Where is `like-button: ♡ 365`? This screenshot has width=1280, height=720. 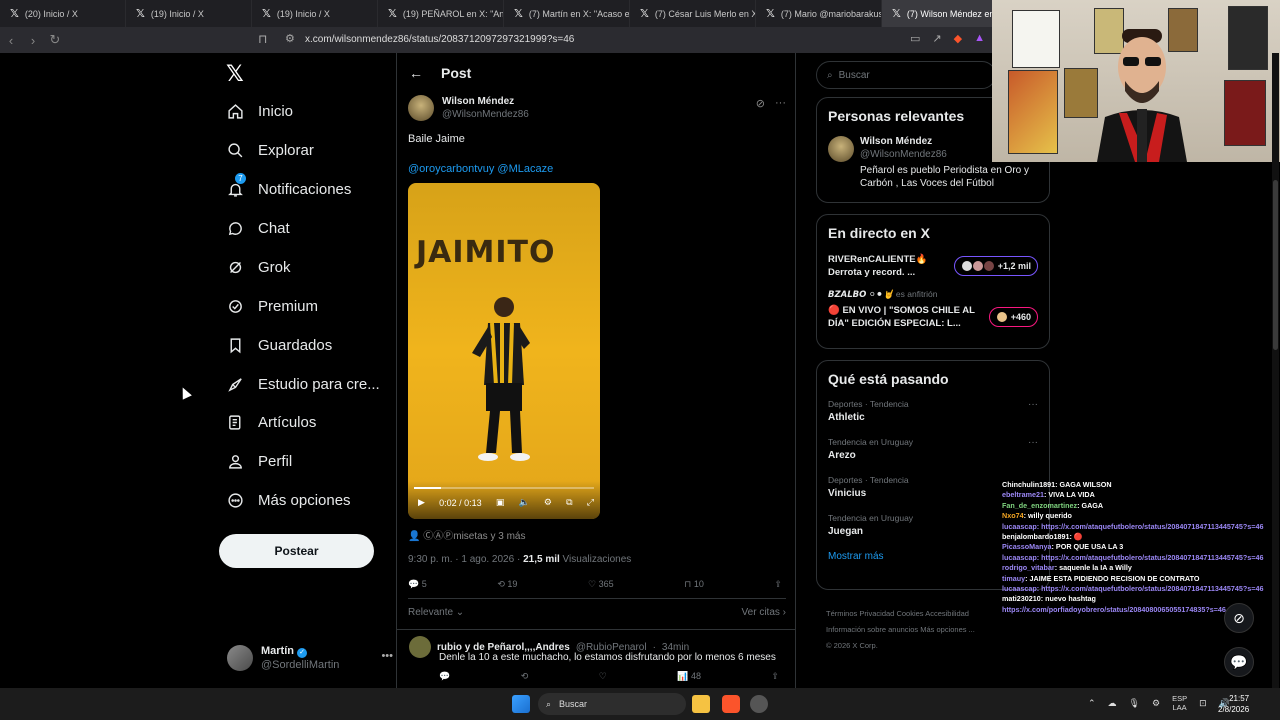 like-button: ♡ 365 is located at coordinates (601, 584).